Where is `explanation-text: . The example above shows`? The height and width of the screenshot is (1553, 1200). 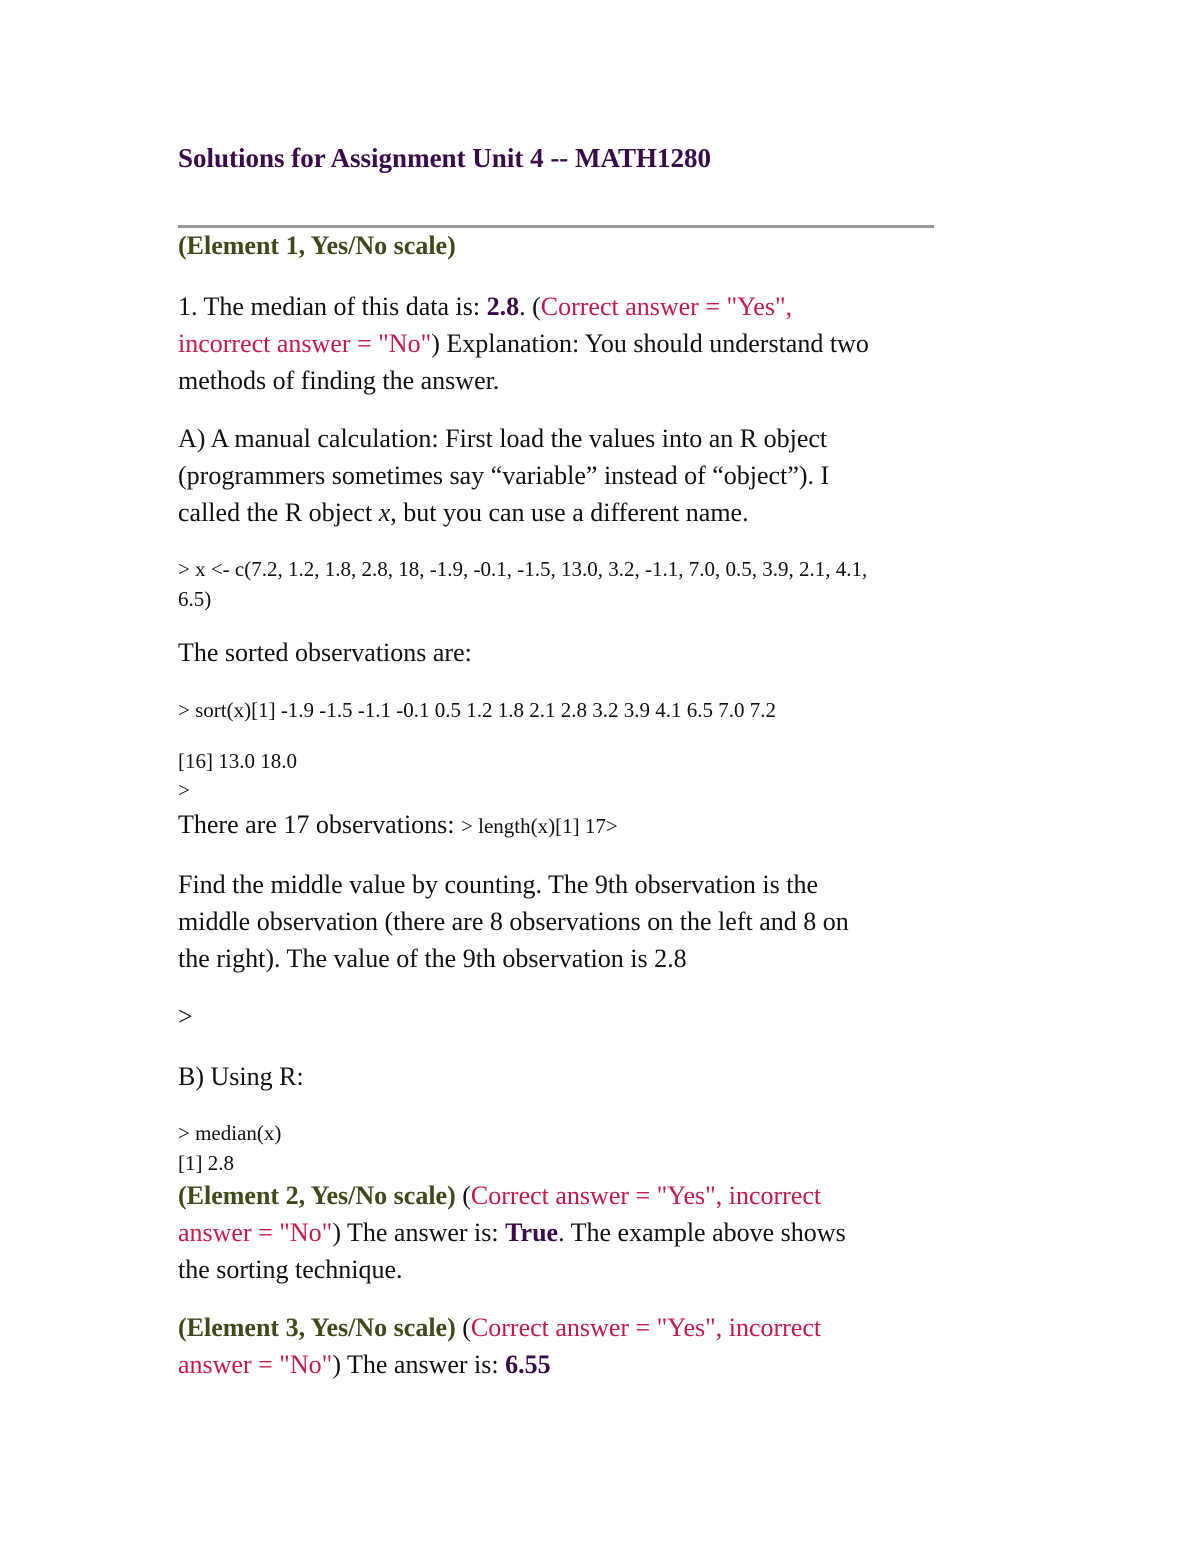 explanation-text: . The example above shows is located at coordinates (702, 1232).